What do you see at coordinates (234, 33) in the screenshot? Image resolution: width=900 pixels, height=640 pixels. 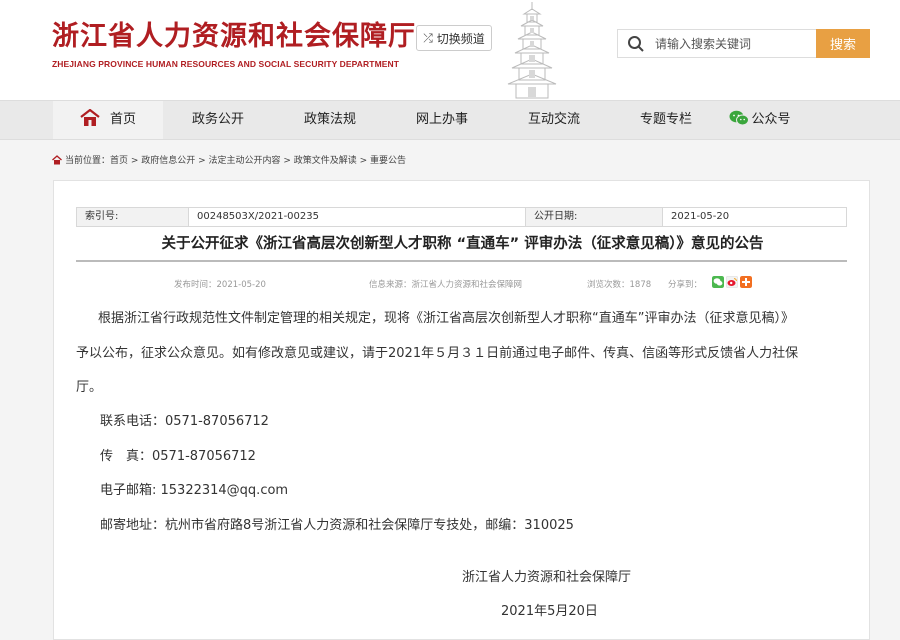 I see `site-title: 浙江省人力资源和社会保障厅` at bounding box center [234, 33].